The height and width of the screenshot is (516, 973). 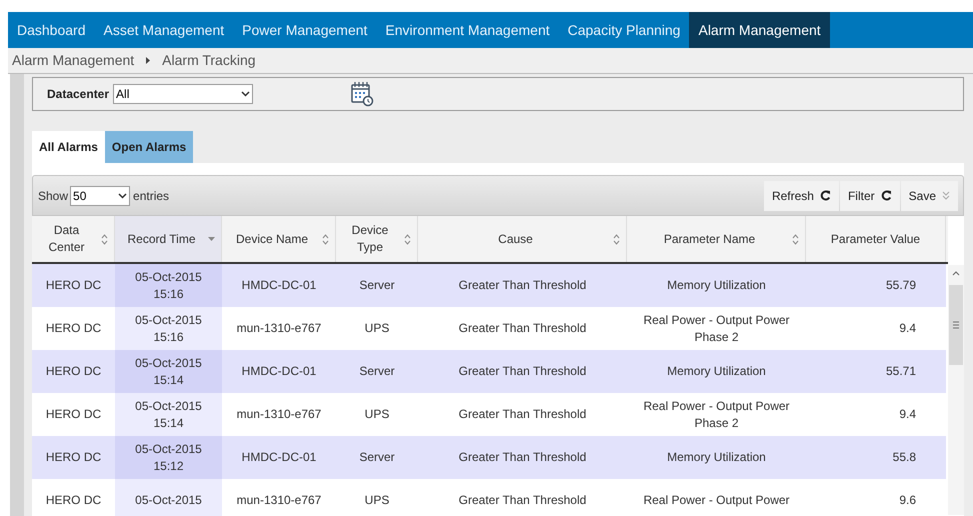 I want to click on breadcrumb-separator-icon, so click(x=148, y=60).